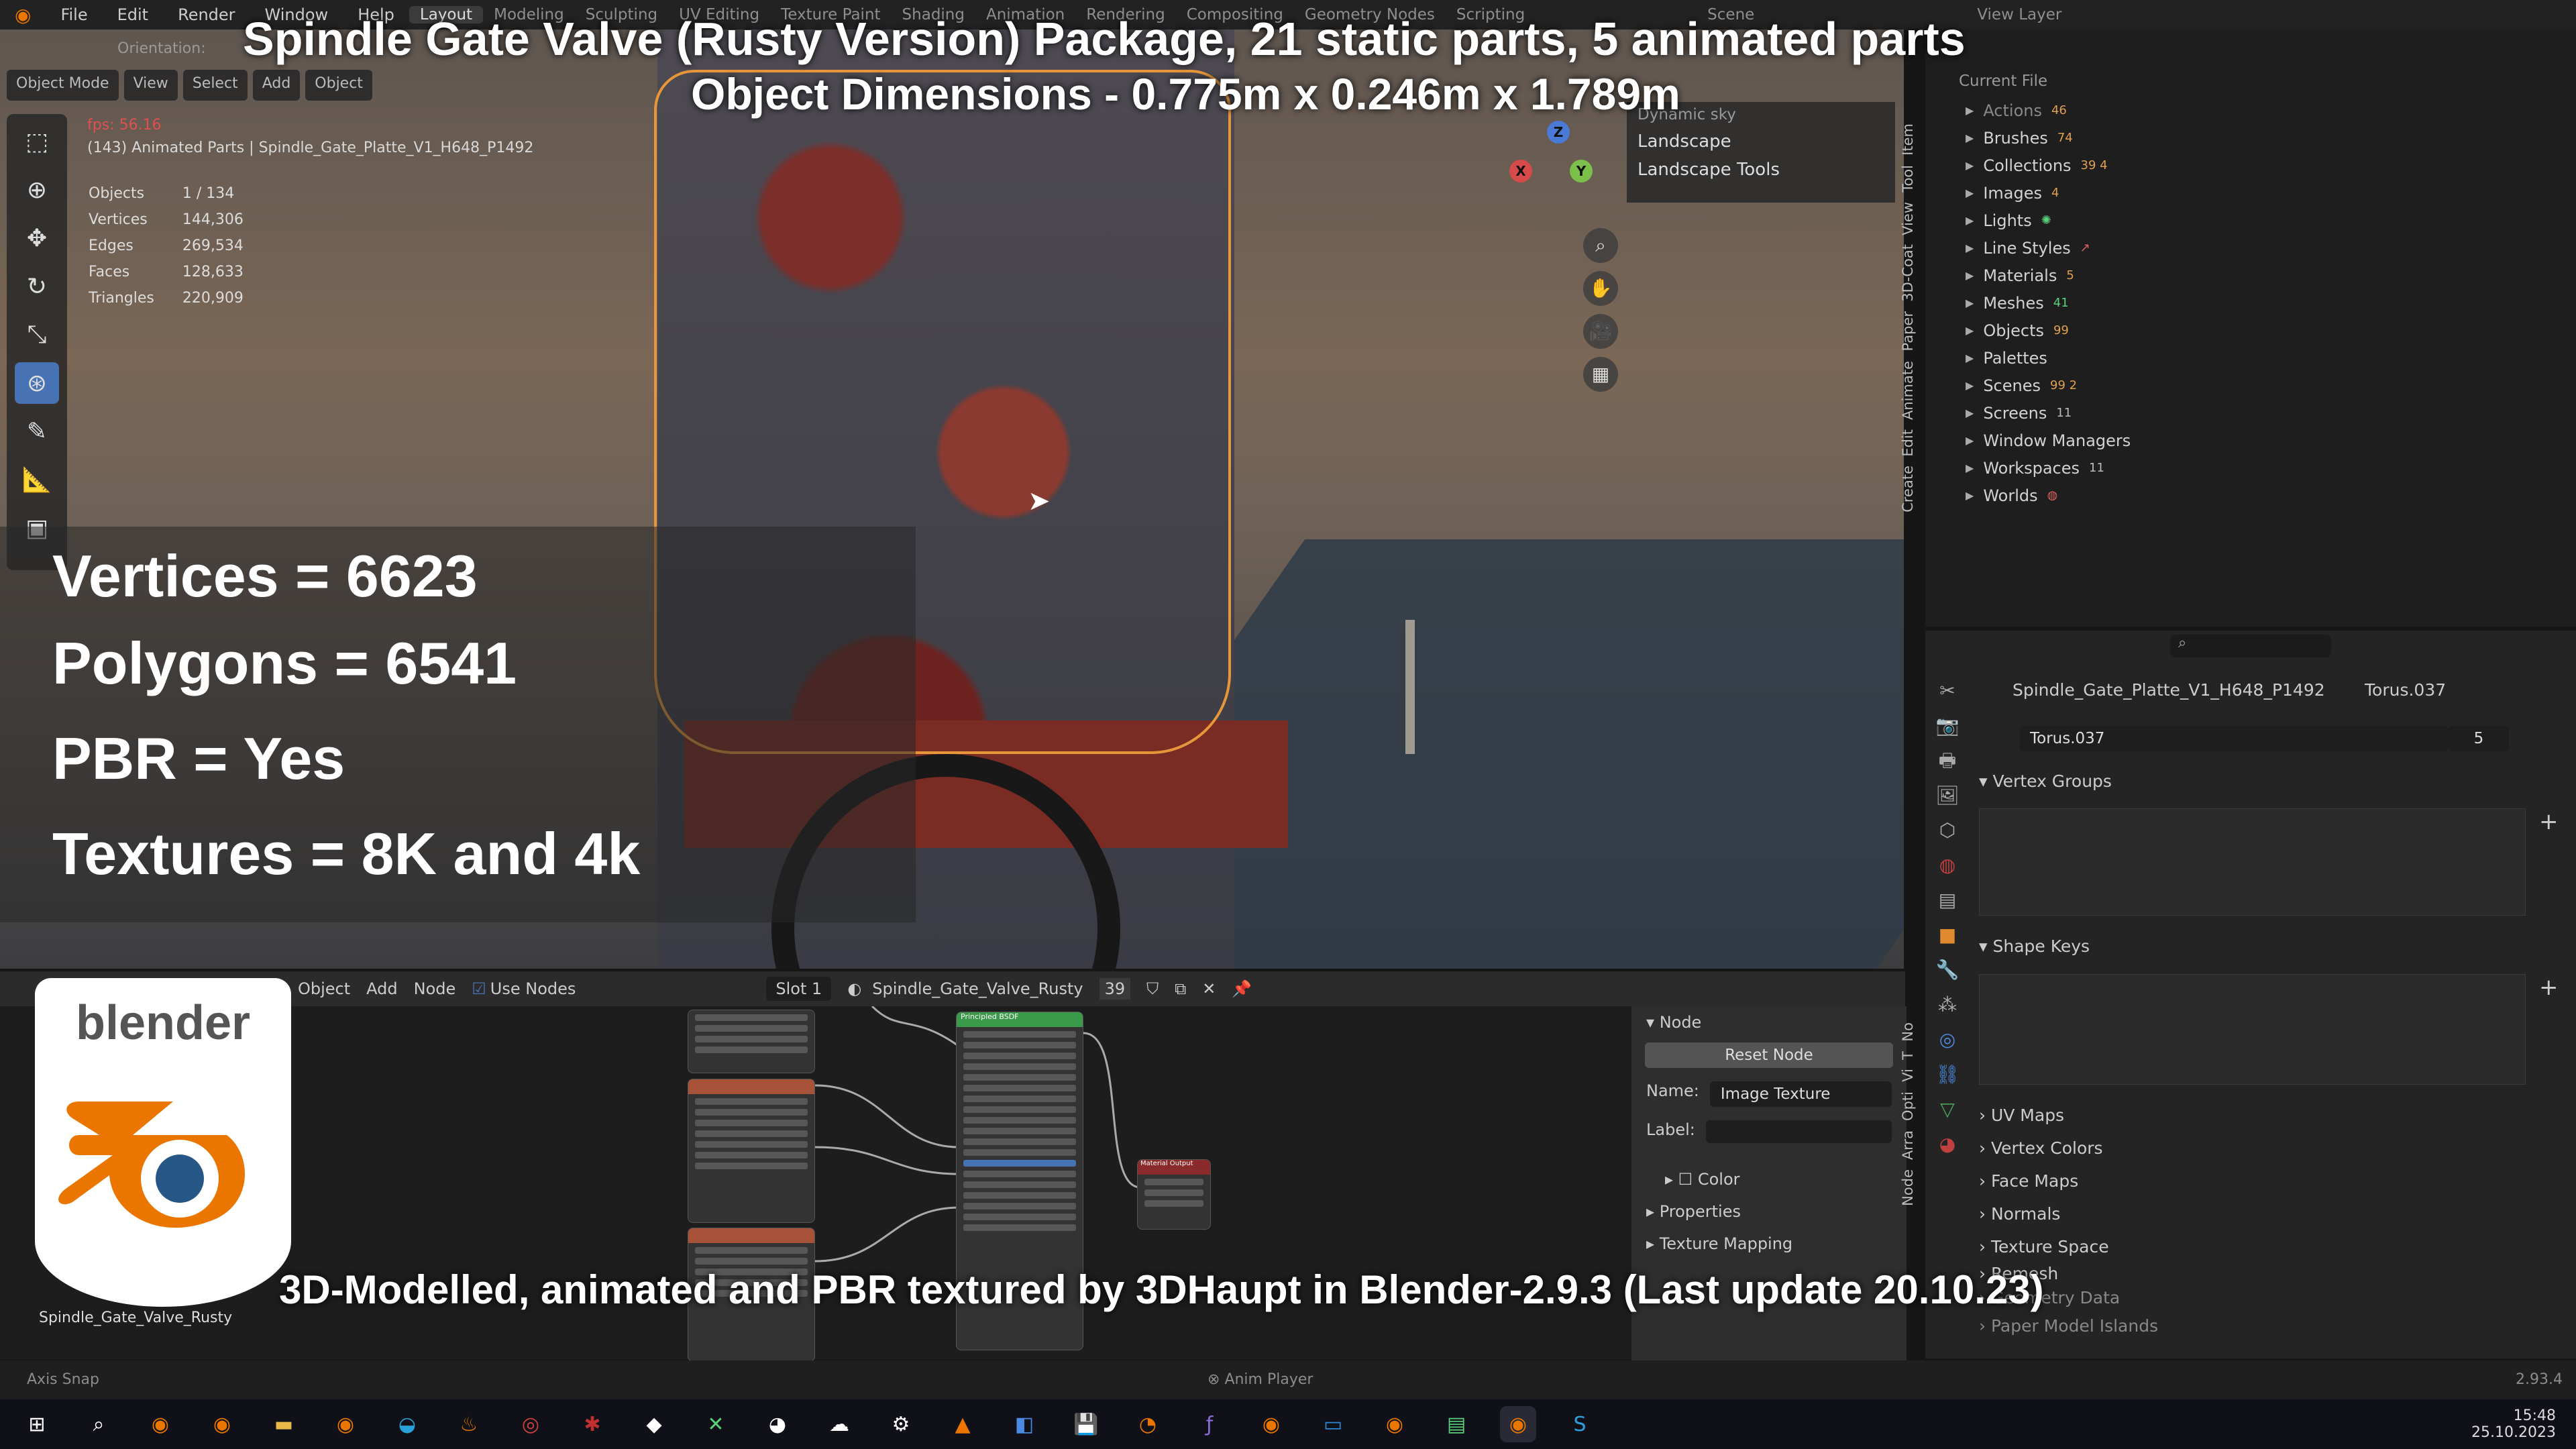 This screenshot has height=1449, width=2576. What do you see at coordinates (716, 1424) in the screenshot?
I see `cad-app-icon: ✕` at bounding box center [716, 1424].